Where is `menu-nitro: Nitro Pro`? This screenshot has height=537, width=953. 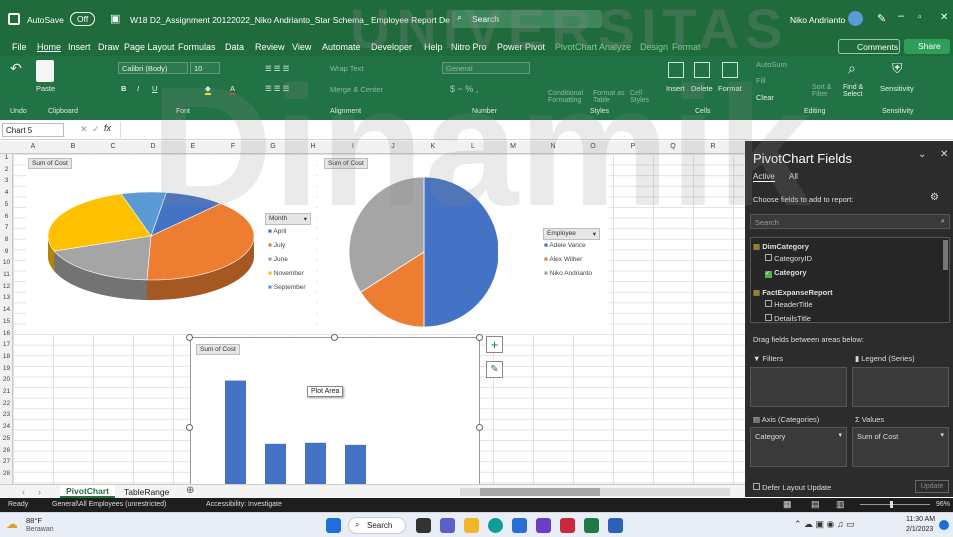
menu-nitro: Nitro Pro is located at coordinates (469, 47).